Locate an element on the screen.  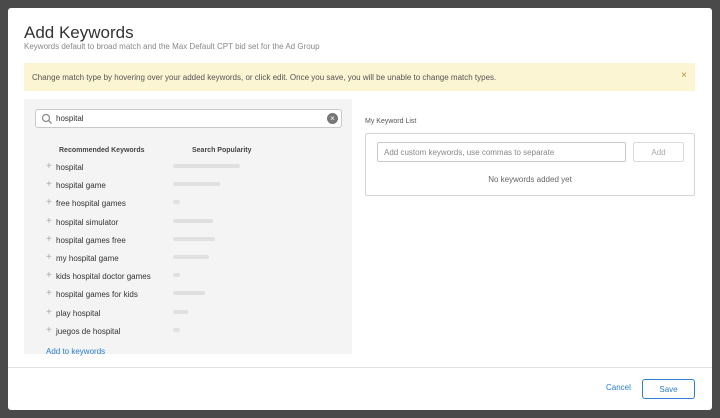
empty-keywords-message: No keywords added yet is located at coordinates (530, 179).